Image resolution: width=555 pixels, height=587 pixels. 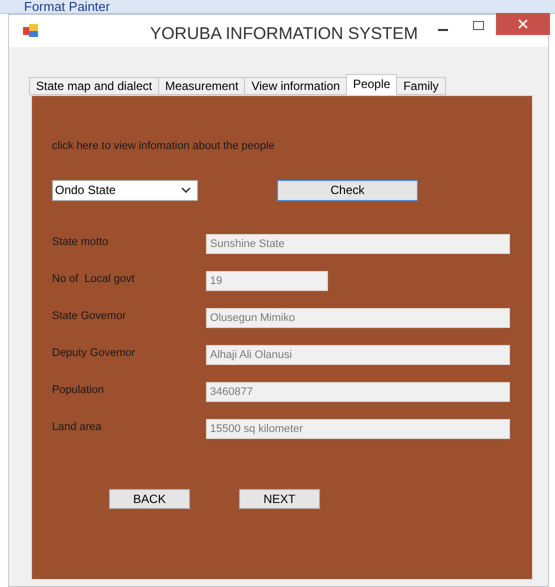 What do you see at coordinates (164, 146) in the screenshot?
I see `instruction-text: click here to view infomation about the people` at bounding box center [164, 146].